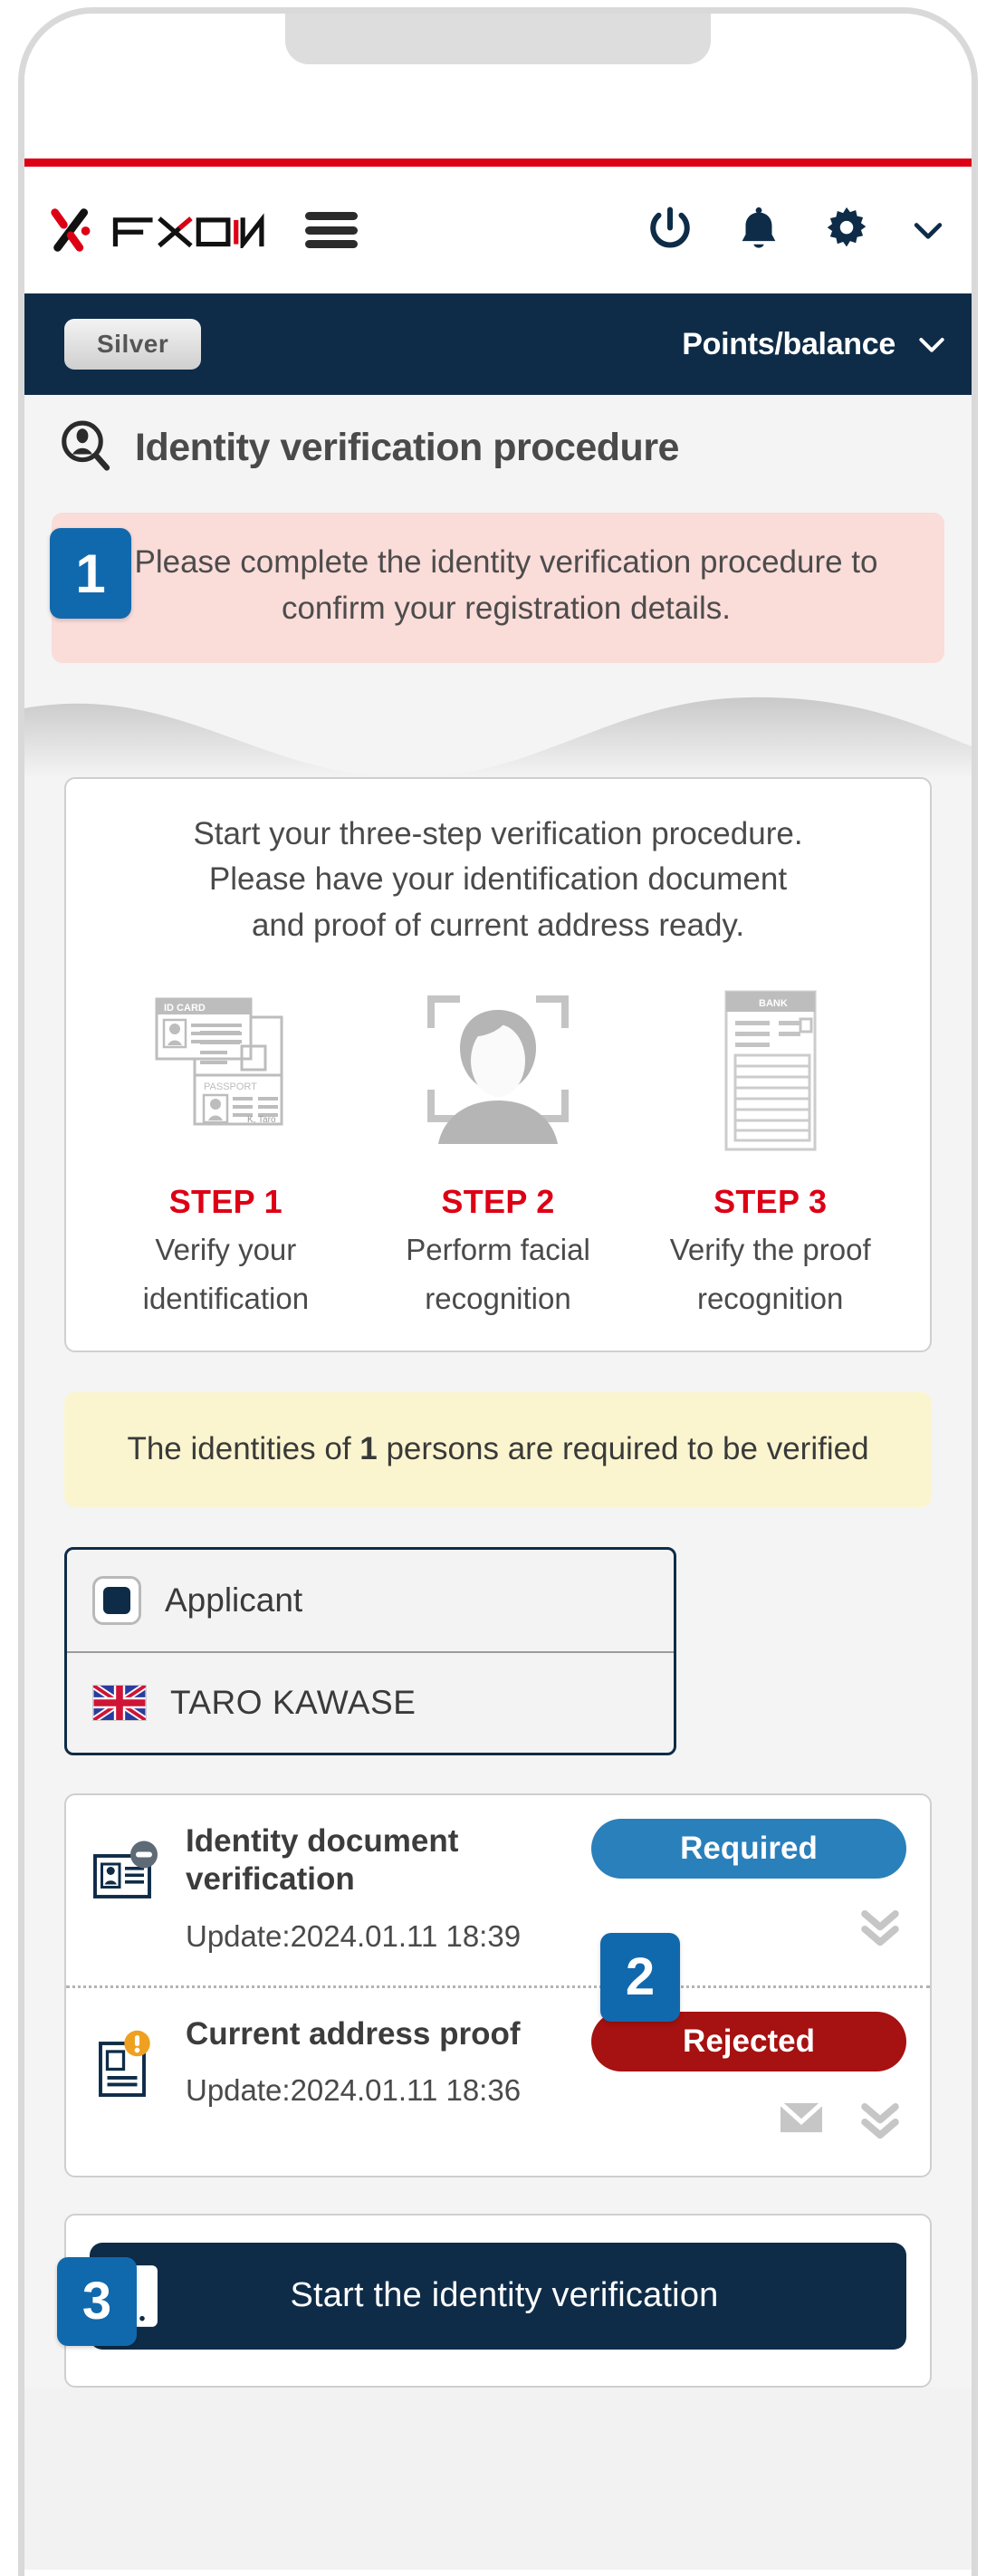 This screenshot has width=996, height=2576. I want to click on rank-badge: Silver, so click(133, 344).